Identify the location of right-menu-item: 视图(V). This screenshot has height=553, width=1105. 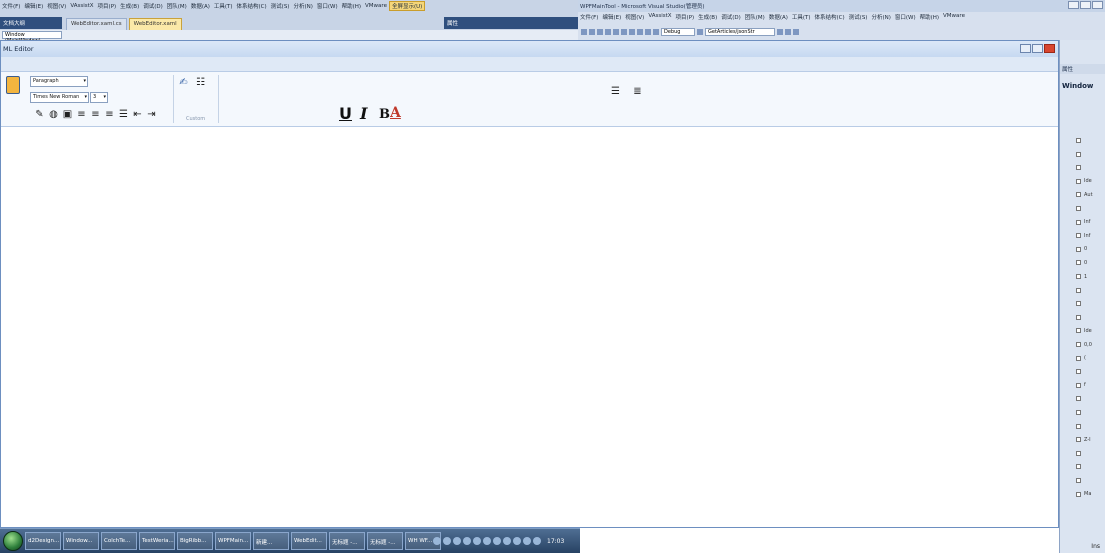
(634, 18).